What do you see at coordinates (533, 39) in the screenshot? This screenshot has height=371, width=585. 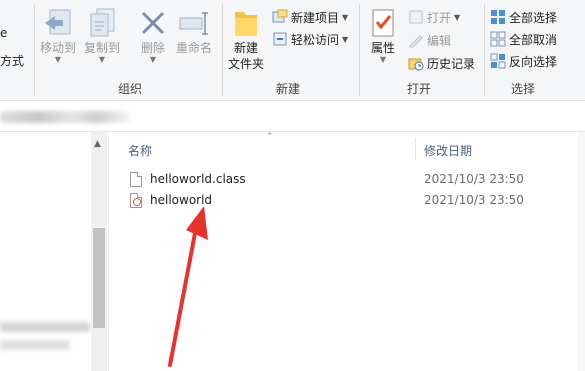 I see `select-none-label: 全部取消` at bounding box center [533, 39].